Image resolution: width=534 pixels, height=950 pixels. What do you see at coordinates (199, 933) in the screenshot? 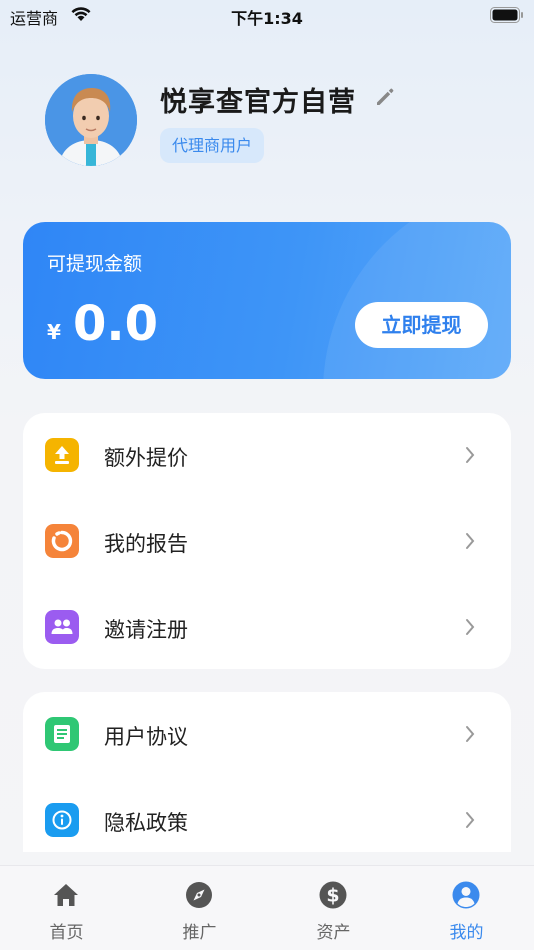
I see `tab-label: 推广` at bounding box center [199, 933].